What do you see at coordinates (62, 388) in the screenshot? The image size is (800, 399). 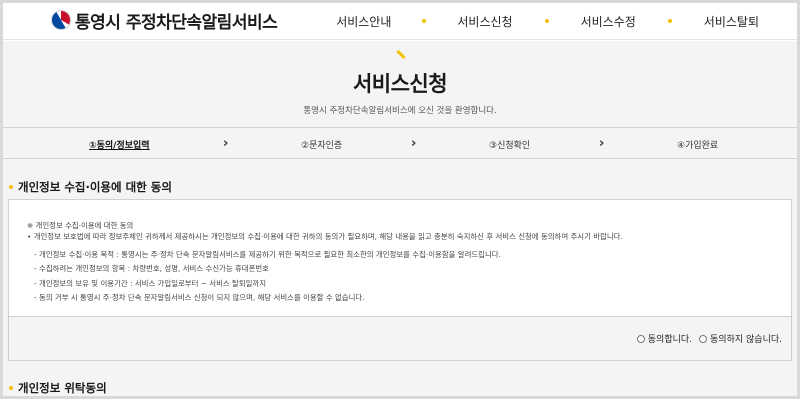 I see `section-title-text: 개인정보 위탁동의` at bounding box center [62, 388].